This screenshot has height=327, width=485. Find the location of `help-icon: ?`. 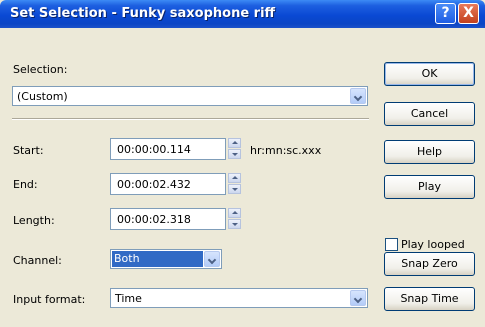

help-icon: ? is located at coordinates (445, 13).